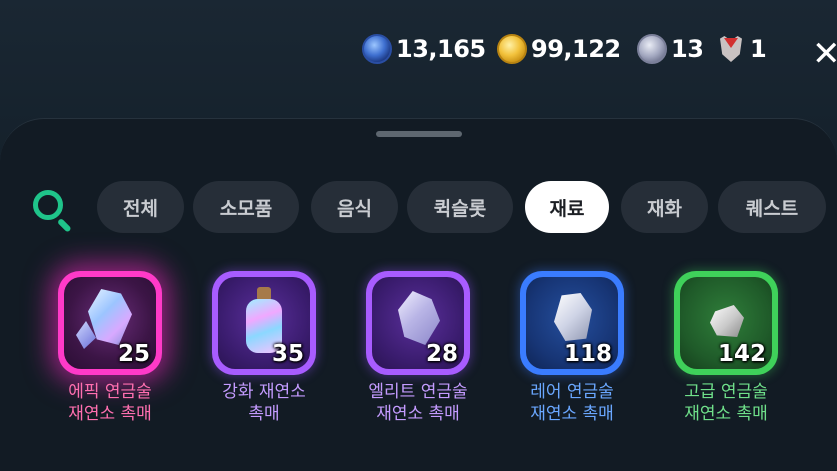 This screenshot has width=837, height=471. What do you see at coordinates (572, 403) in the screenshot?
I see `item-name: 레어 연금술 재연소 촉매` at bounding box center [572, 403].